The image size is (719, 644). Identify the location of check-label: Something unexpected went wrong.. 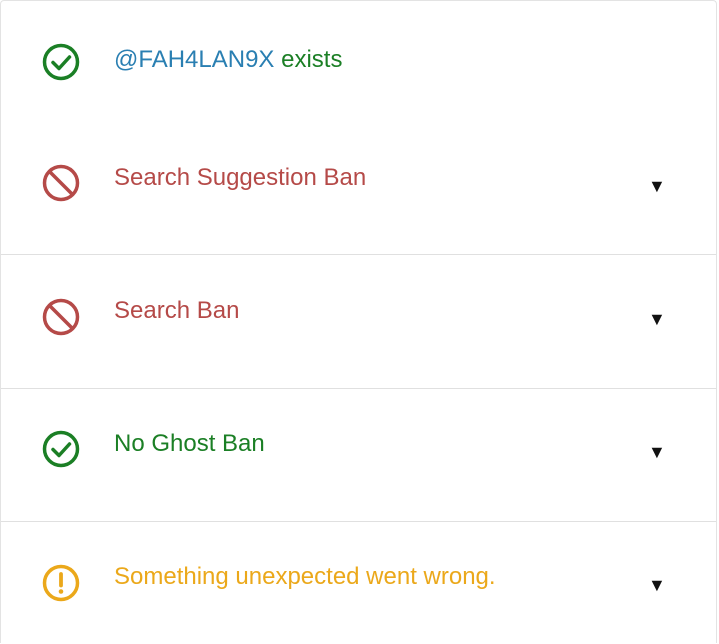
(305, 576).